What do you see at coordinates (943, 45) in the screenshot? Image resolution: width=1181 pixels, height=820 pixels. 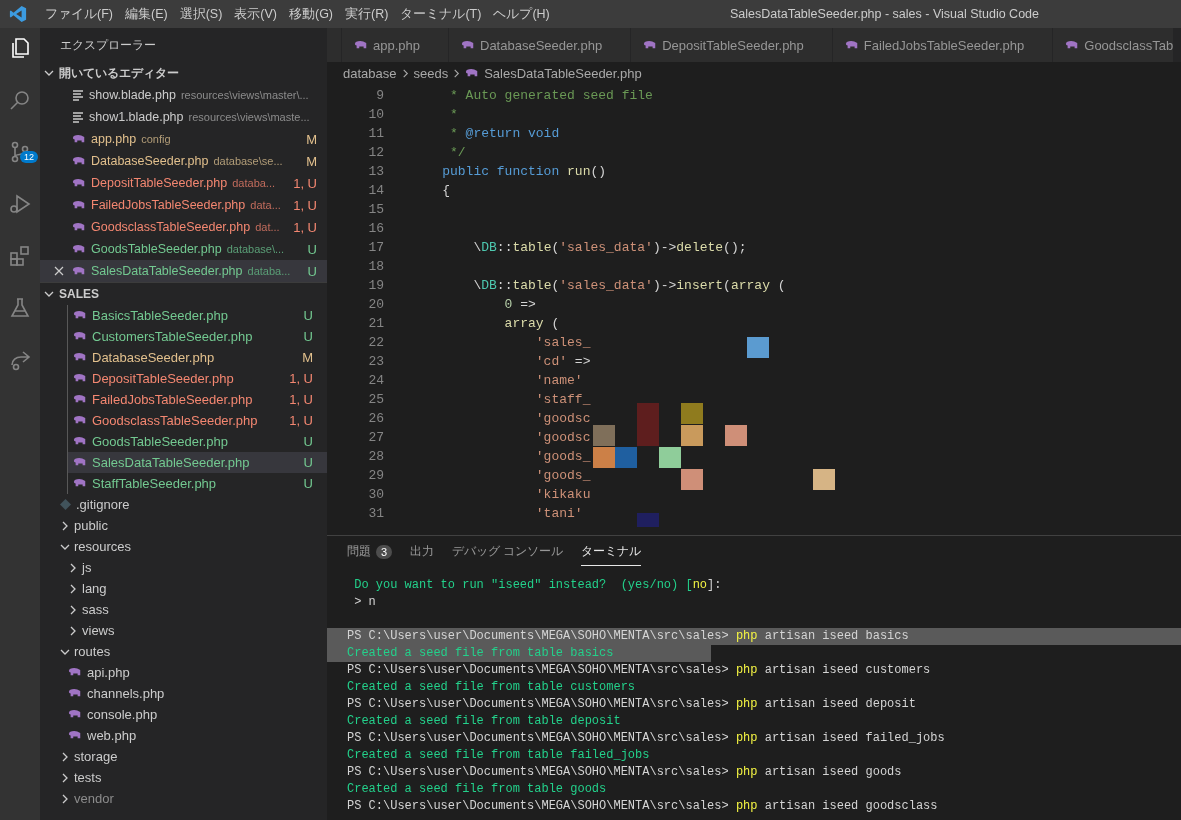 I see `editor-tab: FailedJobsTableSeeder.php` at bounding box center [943, 45].